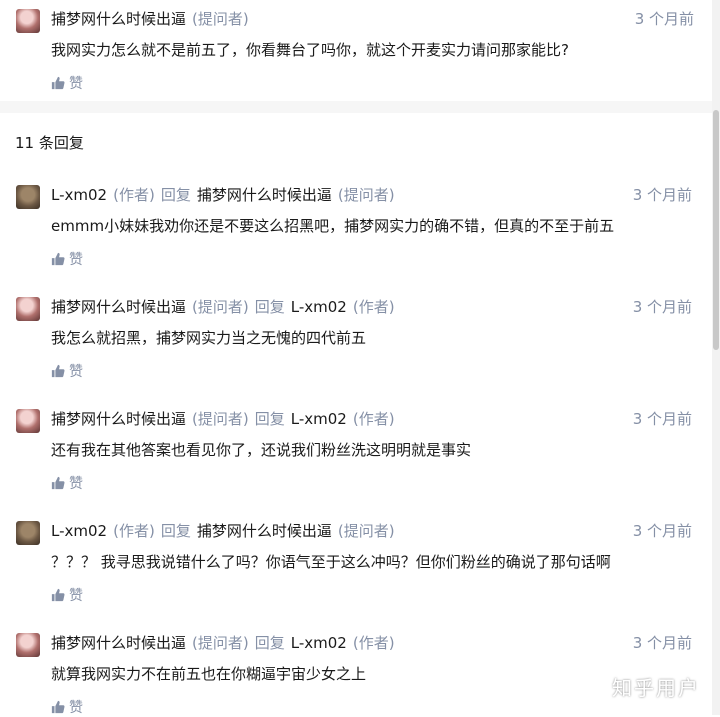  What do you see at coordinates (261, 450) in the screenshot?
I see `comment-text: 还有我在其他答案也看见你了，还说我们粉丝洗这明明就是事实` at bounding box center [261, 450].